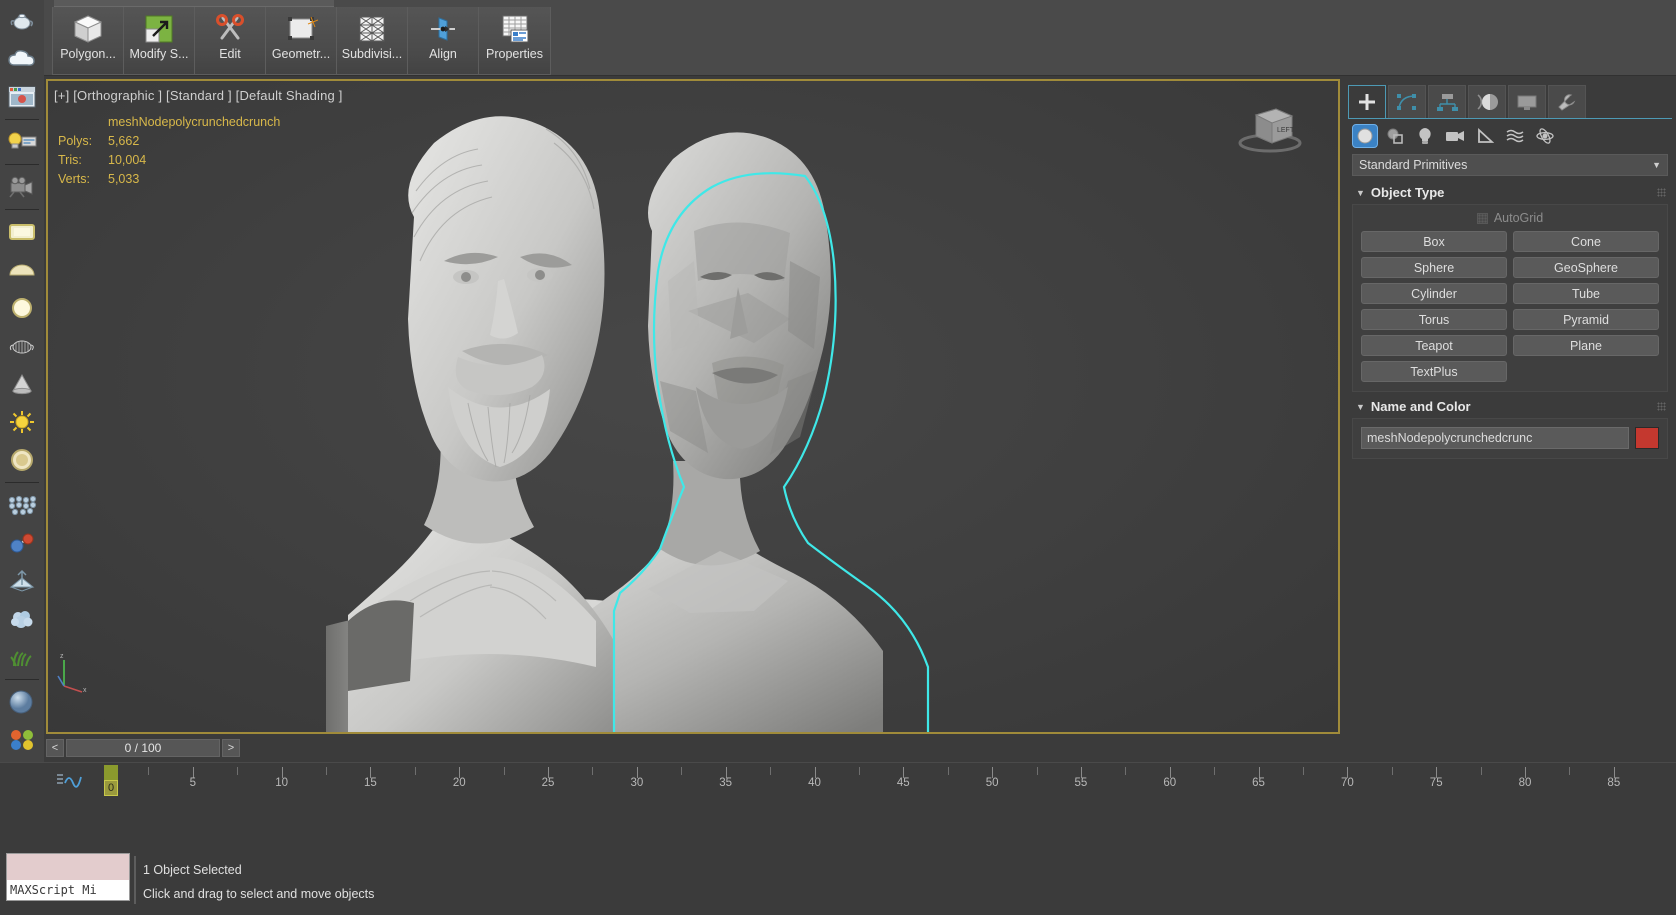  What do you see at coordinates (22, 384) in the screenshot?
I see `cone-light-icon` at bounding box center [22, 384].